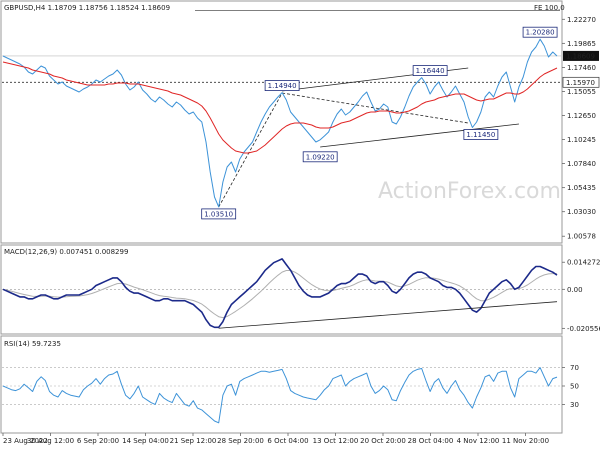 This screenshot has width=600, height=450. Describe the element at coordinates (580, 56) in the screenshot. I see `current-price-label: 1.18609` at that location.